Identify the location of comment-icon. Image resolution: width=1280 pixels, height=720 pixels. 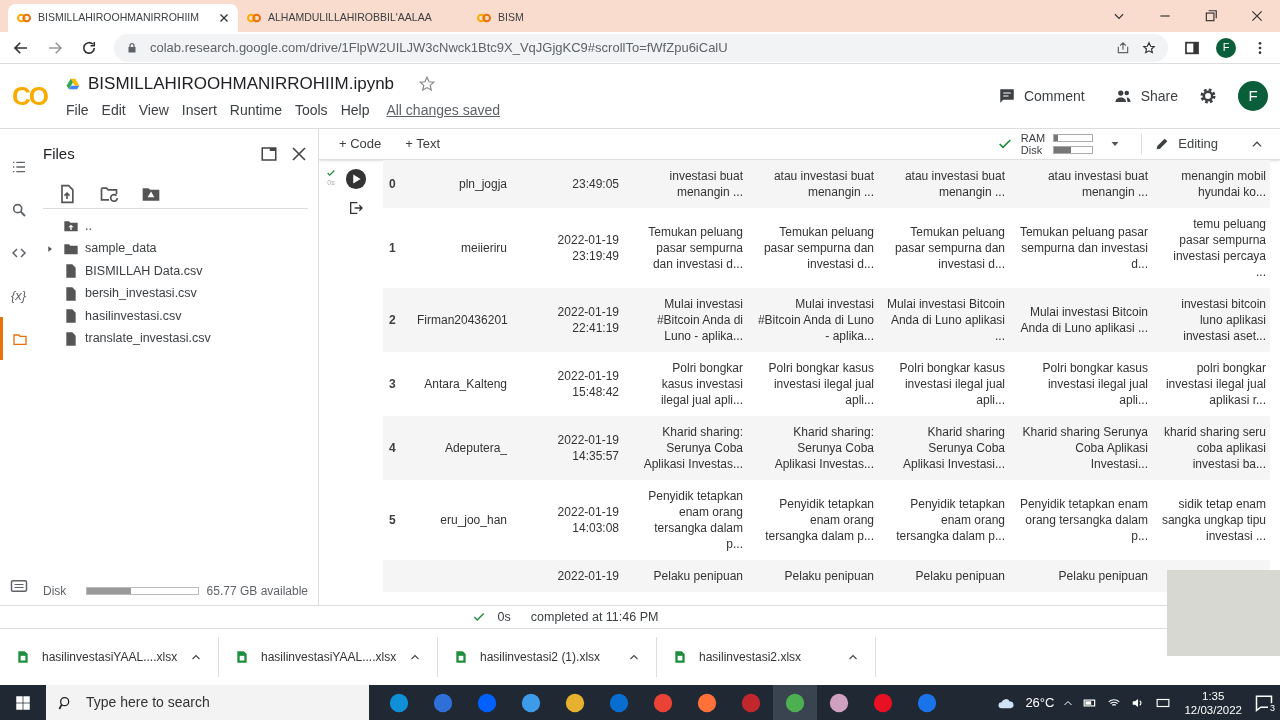
(1006, 96).